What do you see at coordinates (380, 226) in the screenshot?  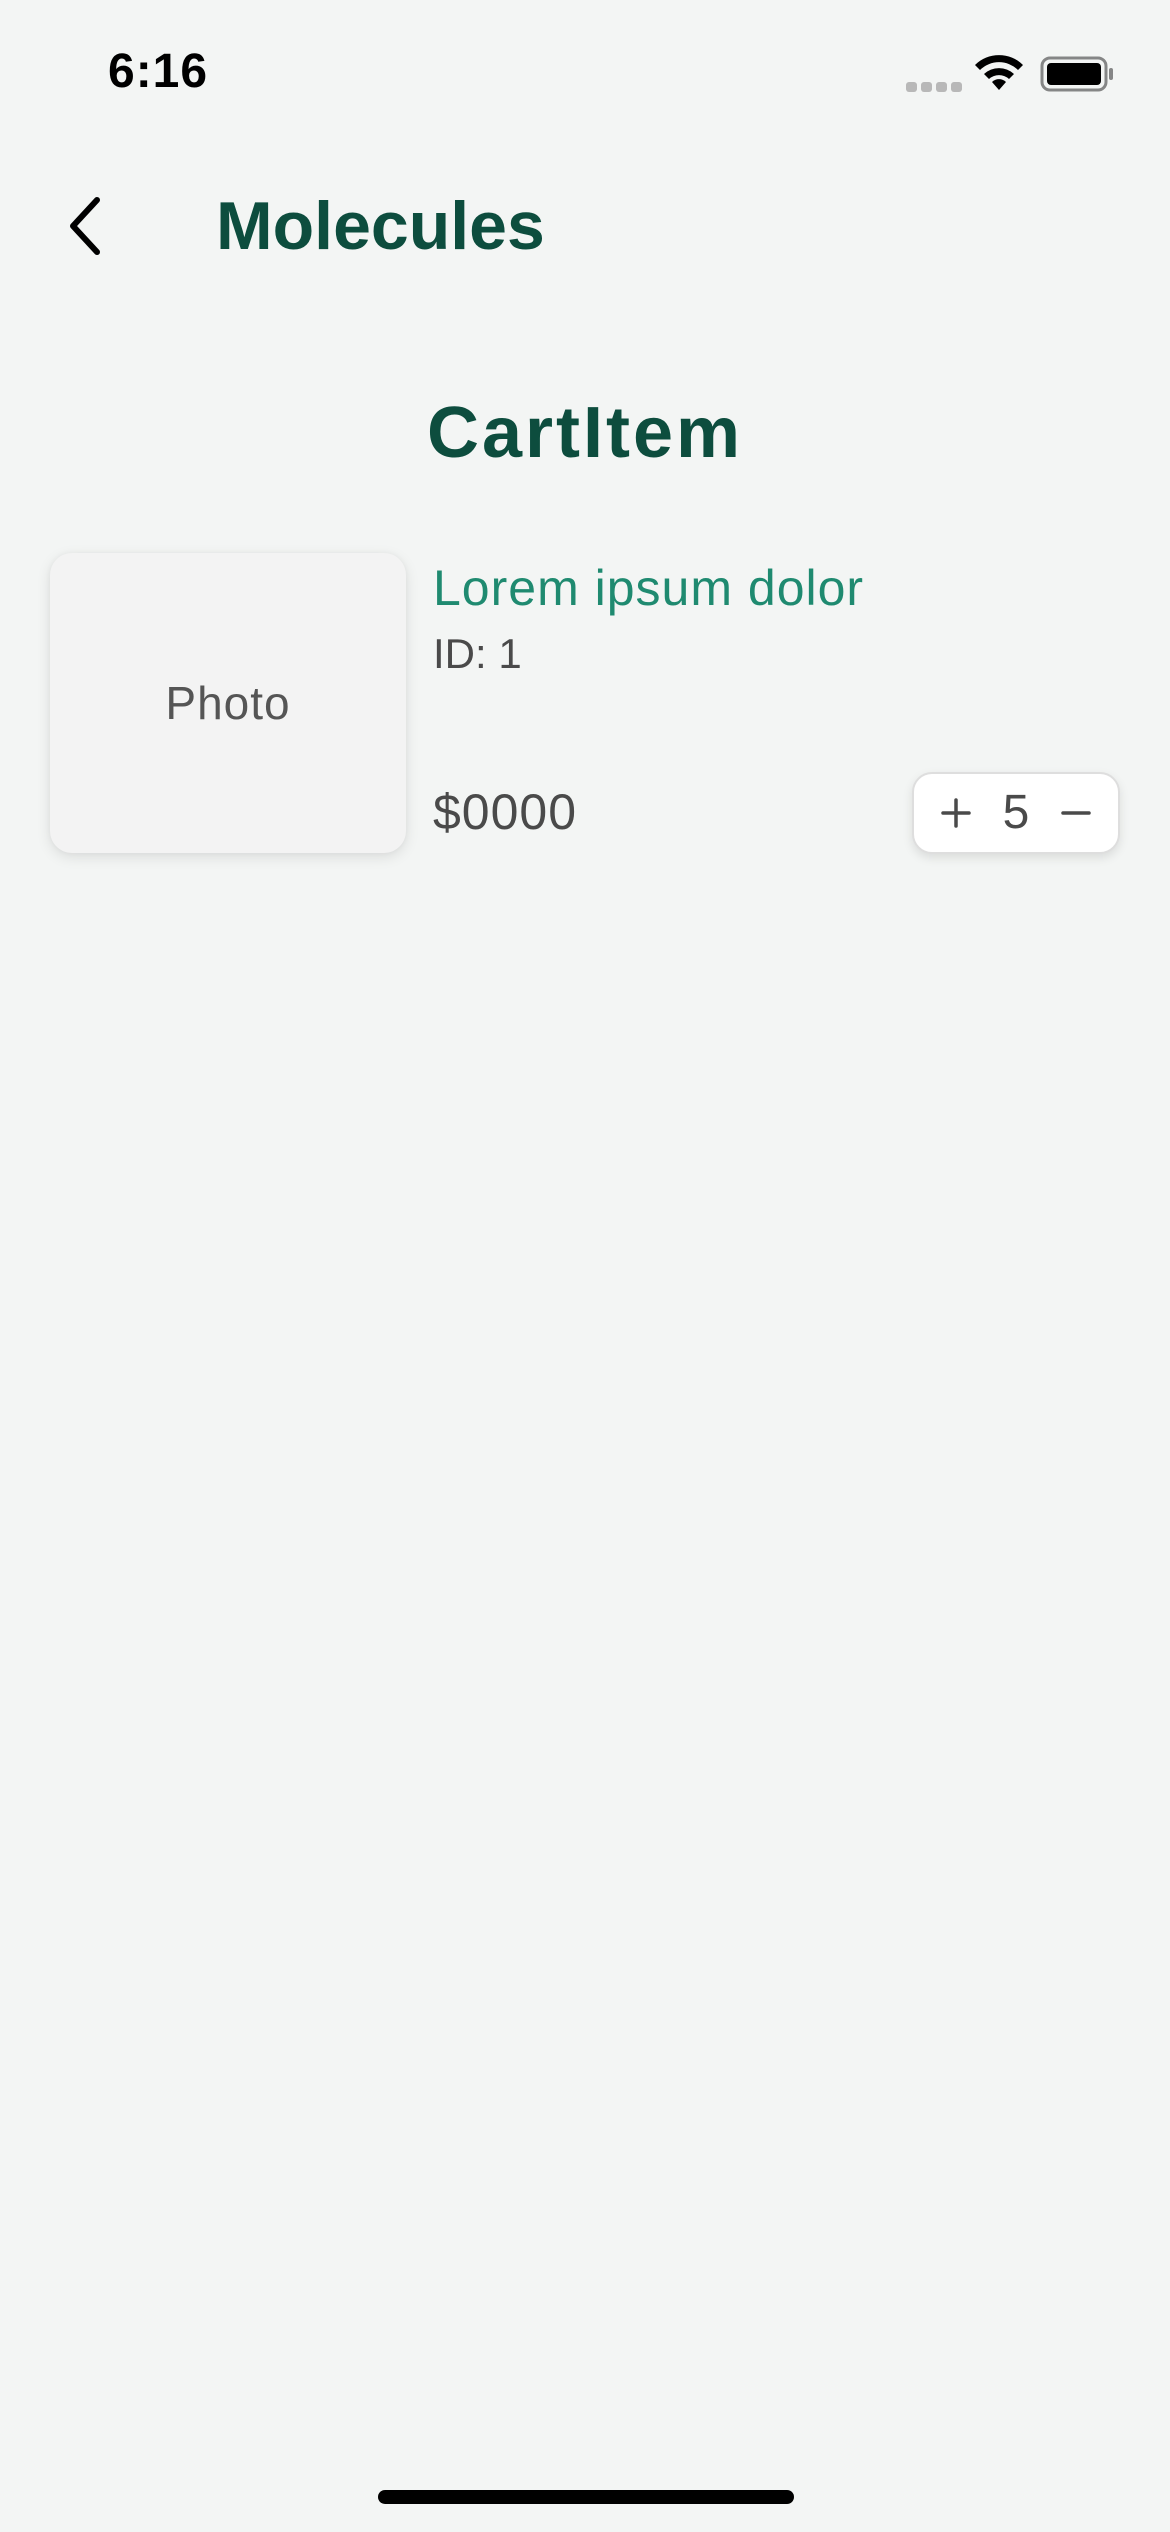 I see `page-title: Molecules` at bounding box center [380, 226].